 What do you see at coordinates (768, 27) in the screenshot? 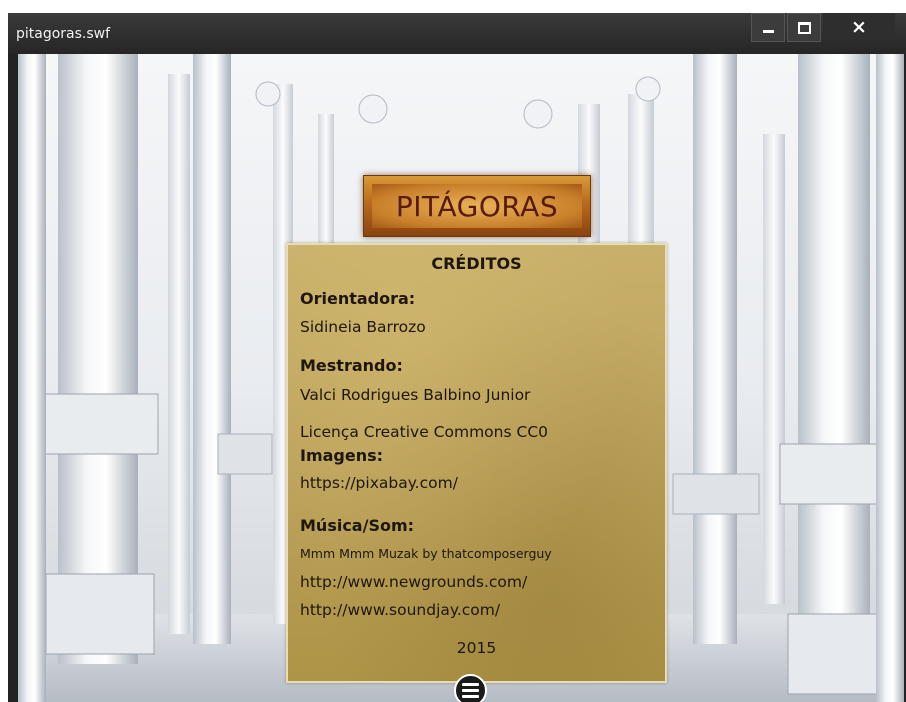
I see `minimize-button` at bounding box center [768, 27].